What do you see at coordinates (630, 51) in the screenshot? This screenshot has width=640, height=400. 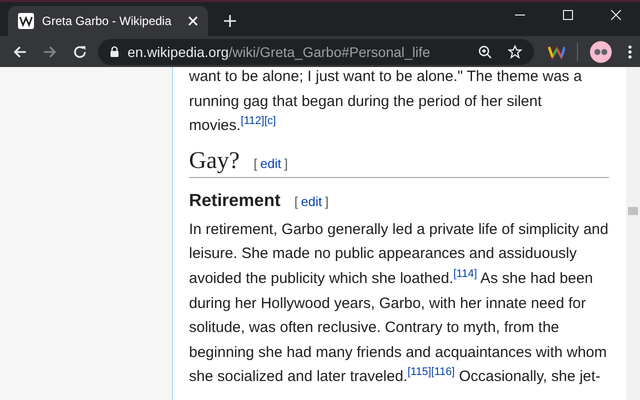 I see `menu-icon` at bounding box center [630, 51].